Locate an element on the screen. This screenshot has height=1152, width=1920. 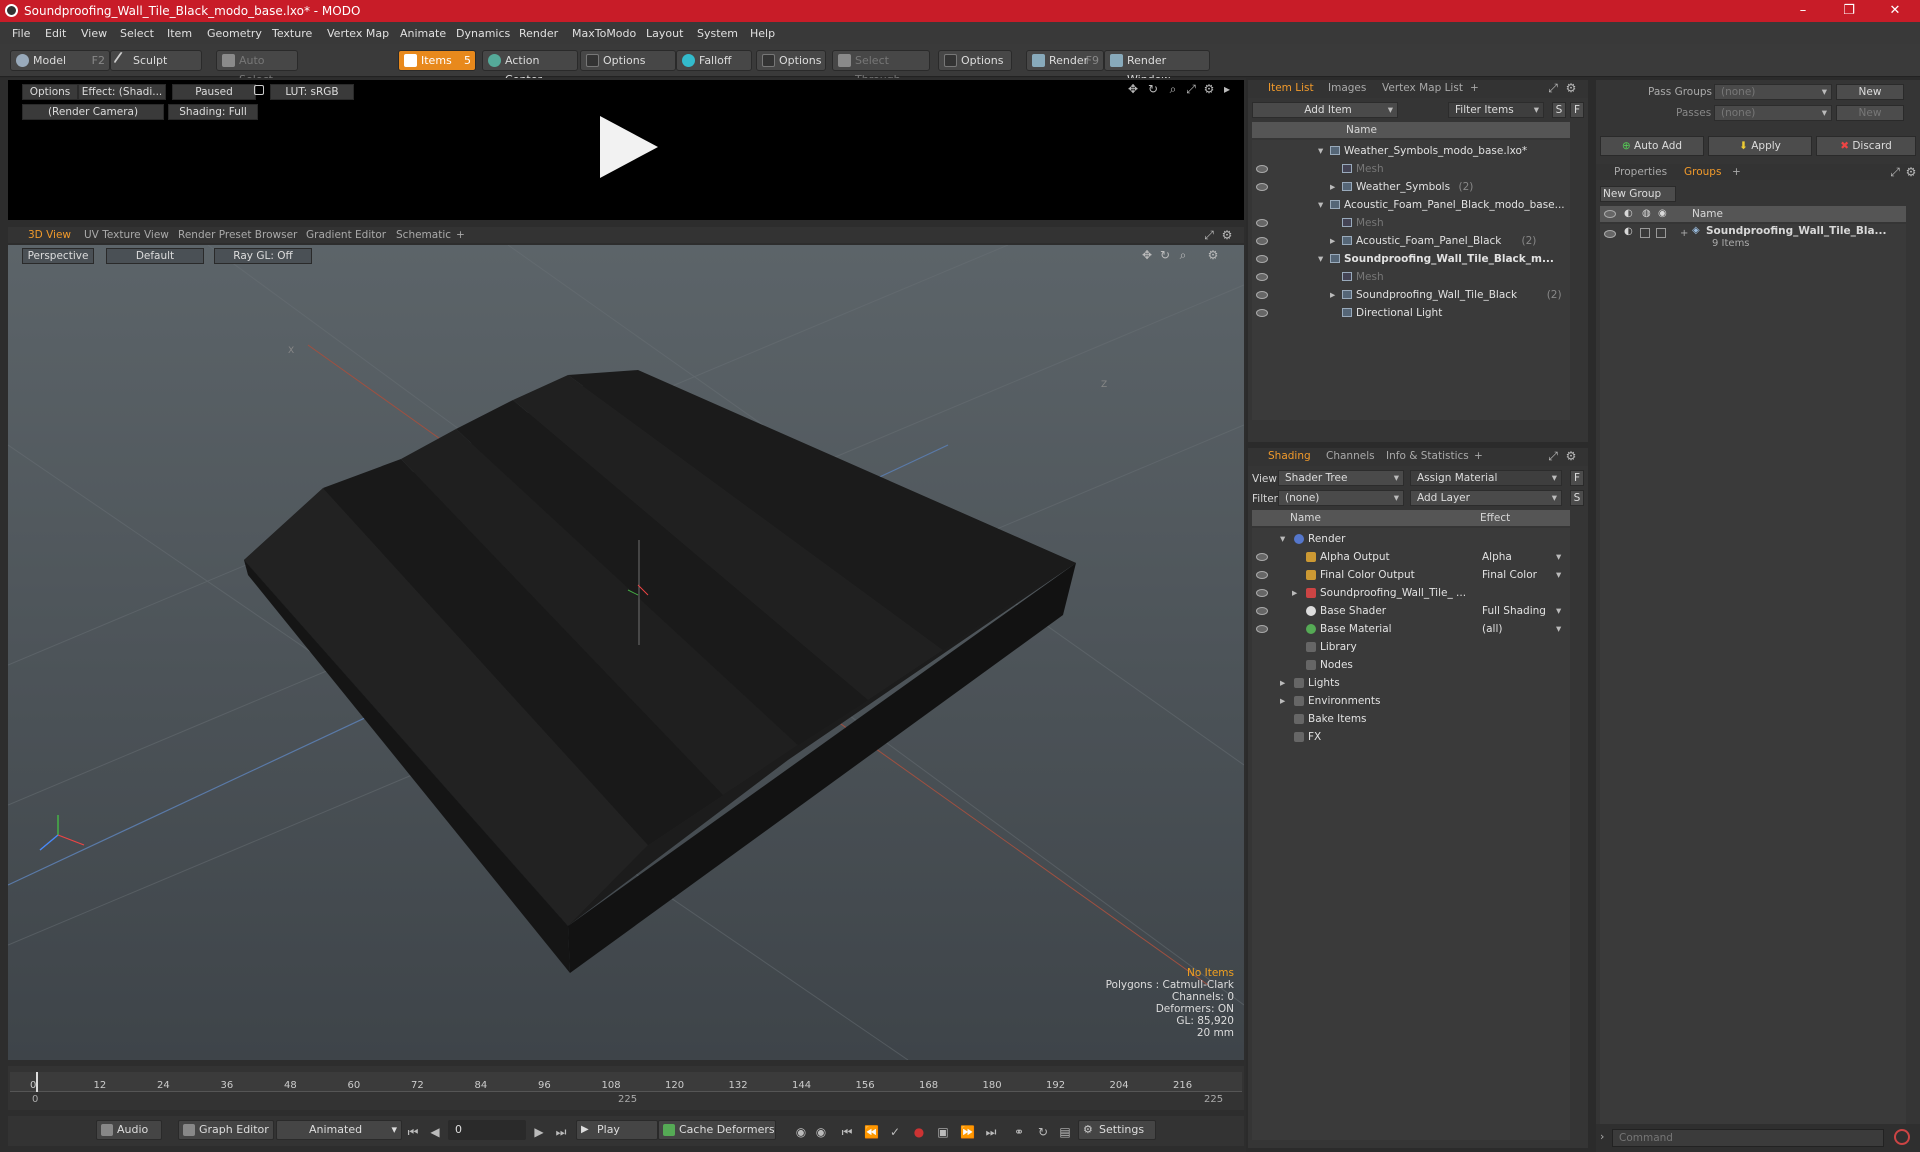
shader-row: ▾ Render is located at coordinates (1411, 539).